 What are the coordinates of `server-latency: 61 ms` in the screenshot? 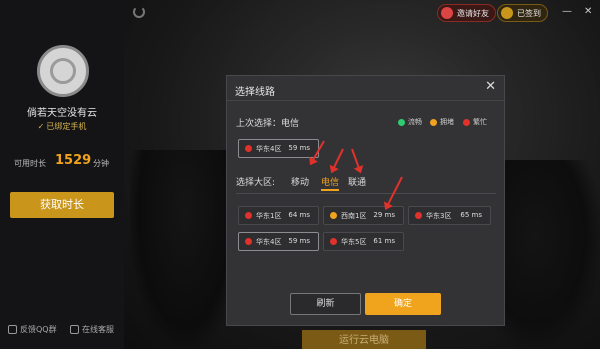 It's located at (384, 241).